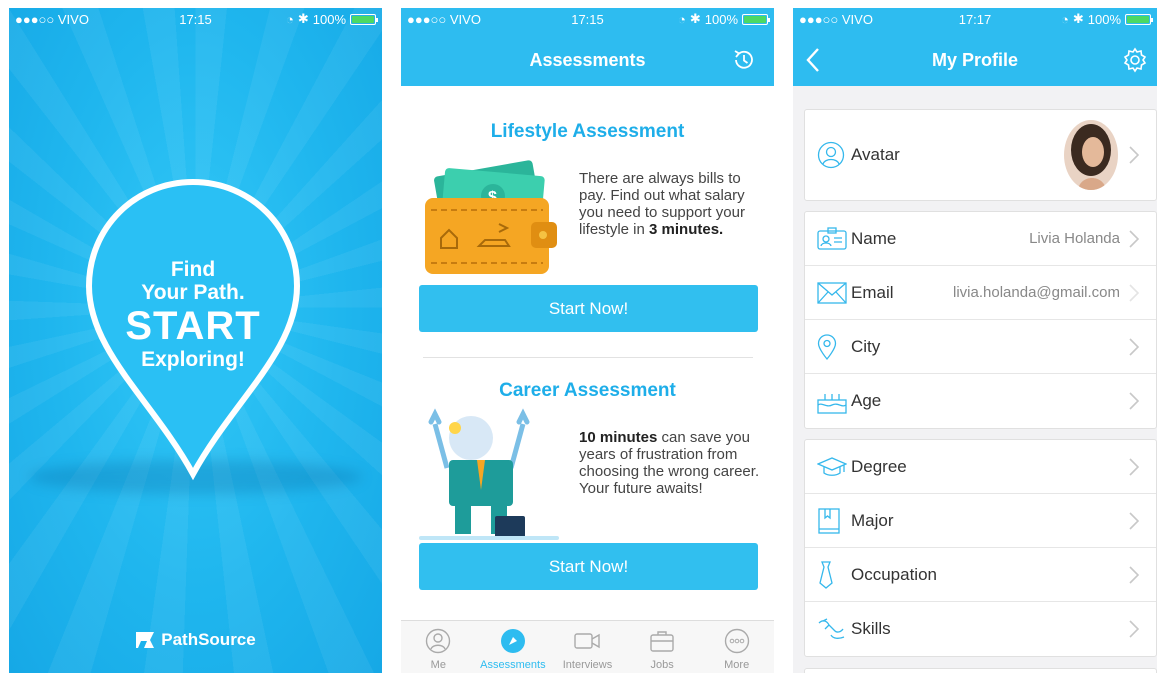 This screenshot has height=673, width=1157. What do you see at coordinates (975, 19) in the screenshot?
I see `status-bar: ●●●○○ VIVO 17:17 ◔ ✱ 100%` at bounding box center [975, 19].